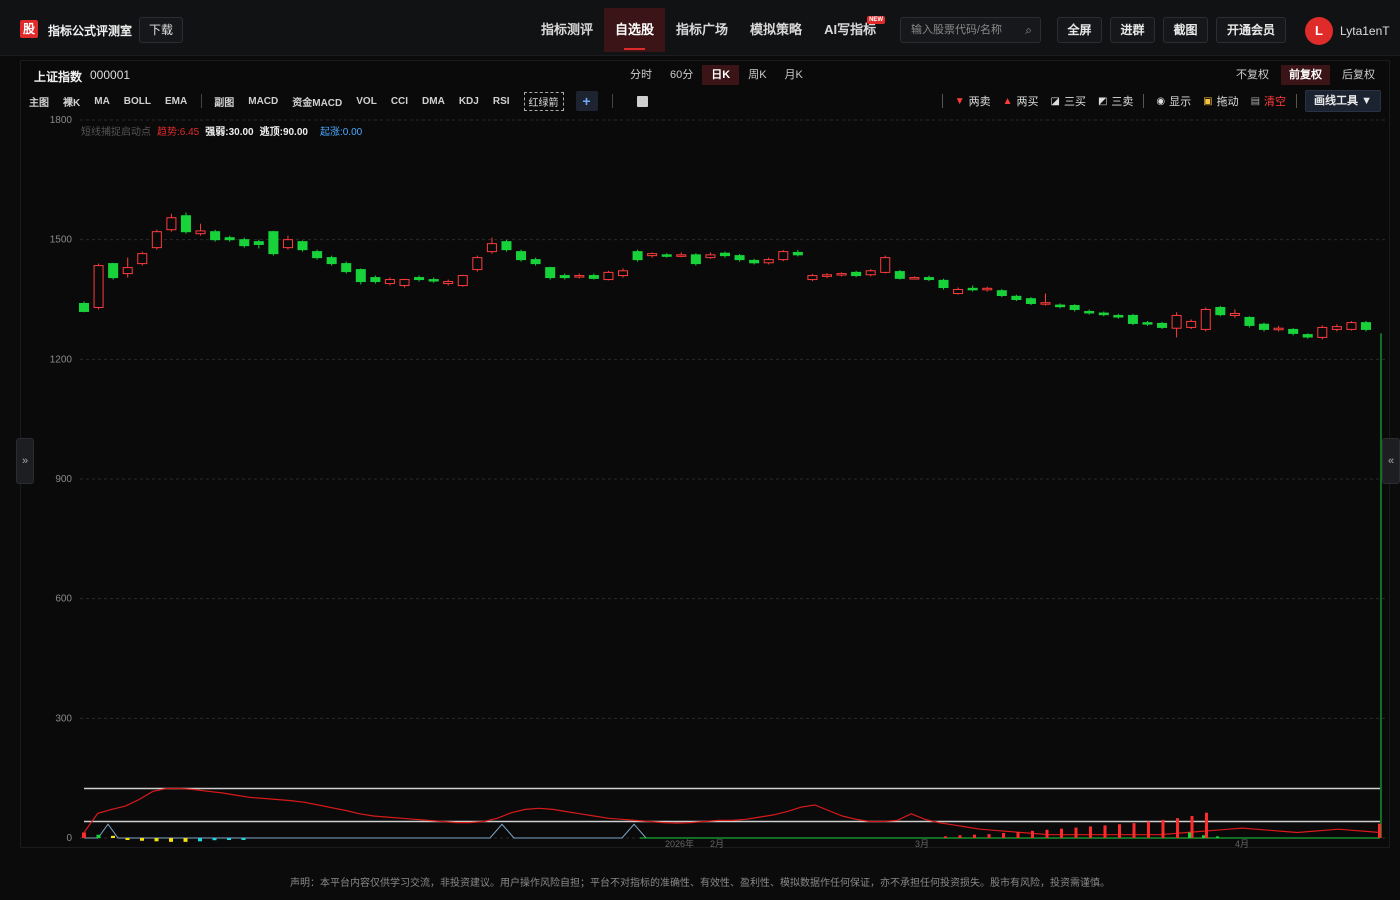 This screenshot has height=900, width=1400. What do you see at coordinates (1358, 75) in the screenshot?
I see `tab-backward-adjust: 后复权` at bounding box center [1358, 75].